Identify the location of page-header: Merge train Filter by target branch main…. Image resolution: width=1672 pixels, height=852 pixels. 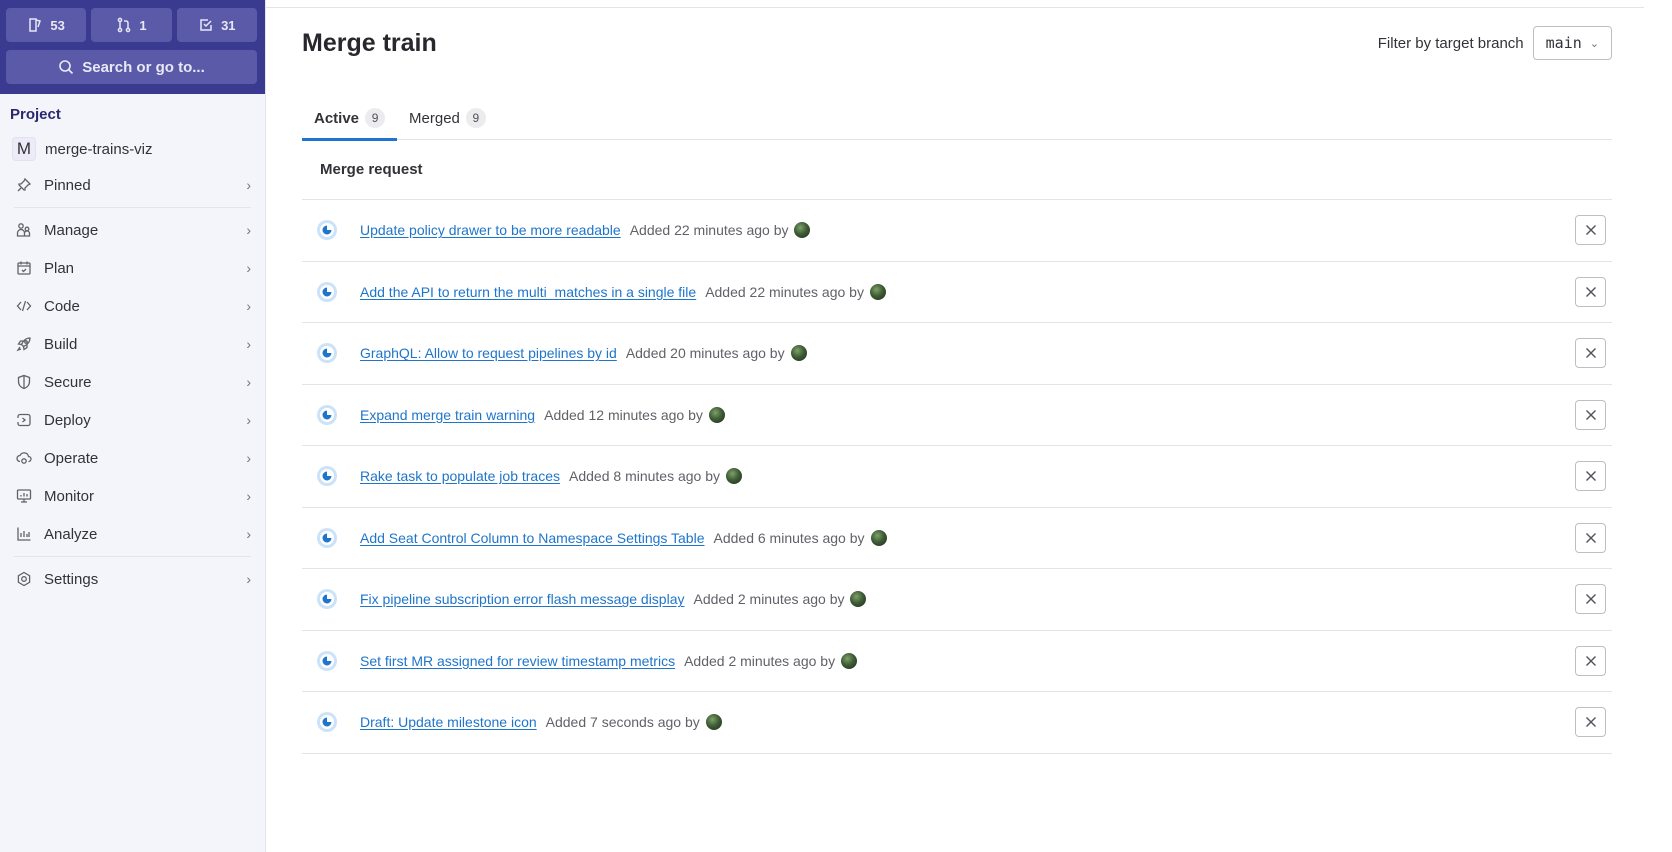
(957, 43).